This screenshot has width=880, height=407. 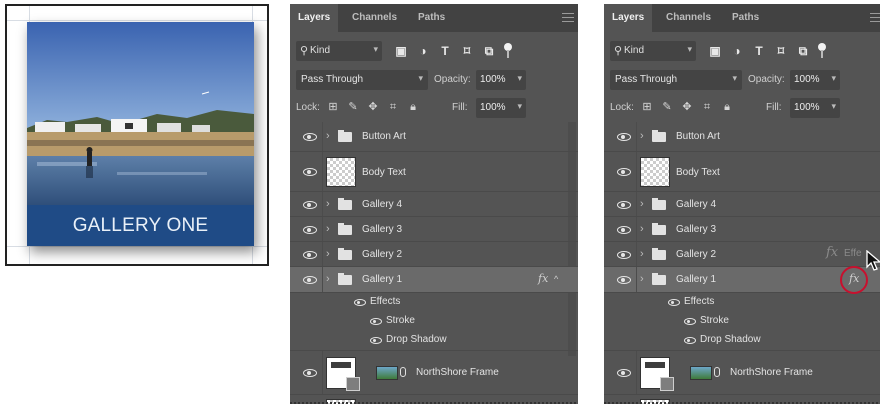 I want to click on layer-name: Body Text, so click(x=384, y=172).